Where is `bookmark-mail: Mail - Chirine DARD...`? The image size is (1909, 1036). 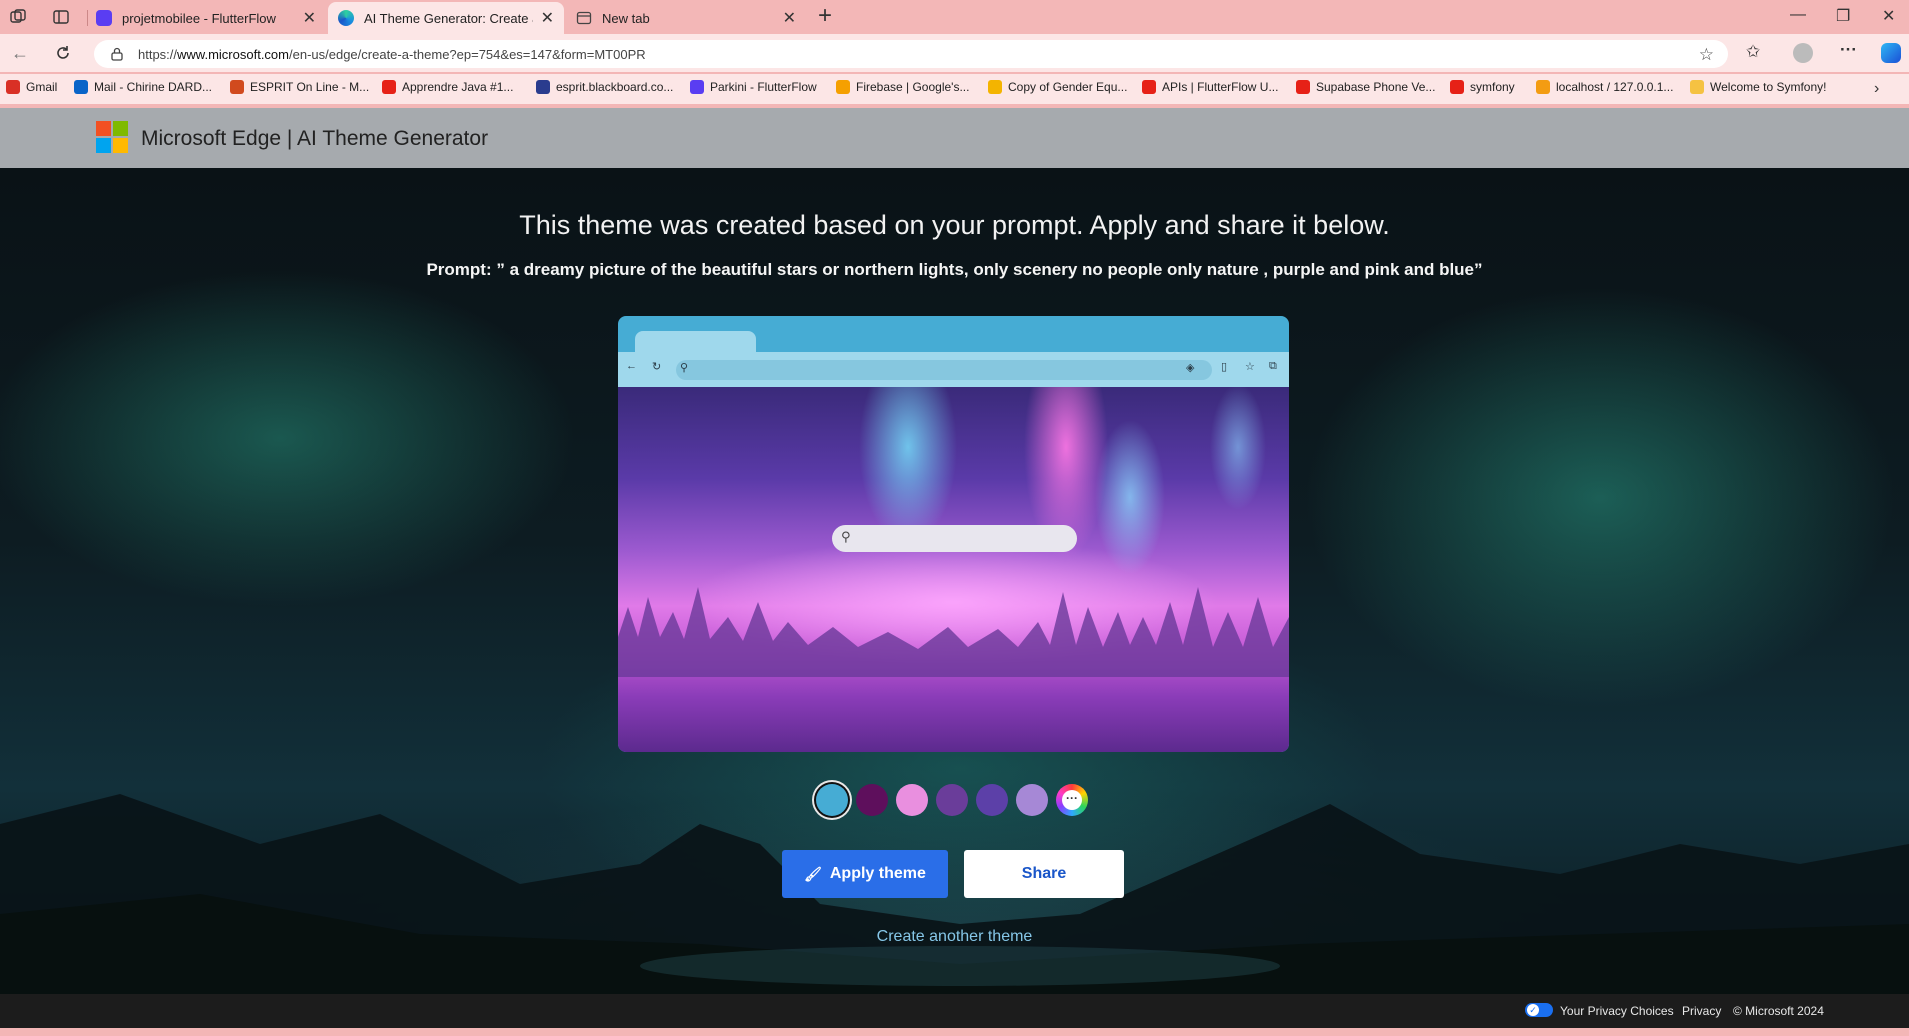 bookmark-mail: Mail - Chirine DARD... is located at coordinates (143, 87).